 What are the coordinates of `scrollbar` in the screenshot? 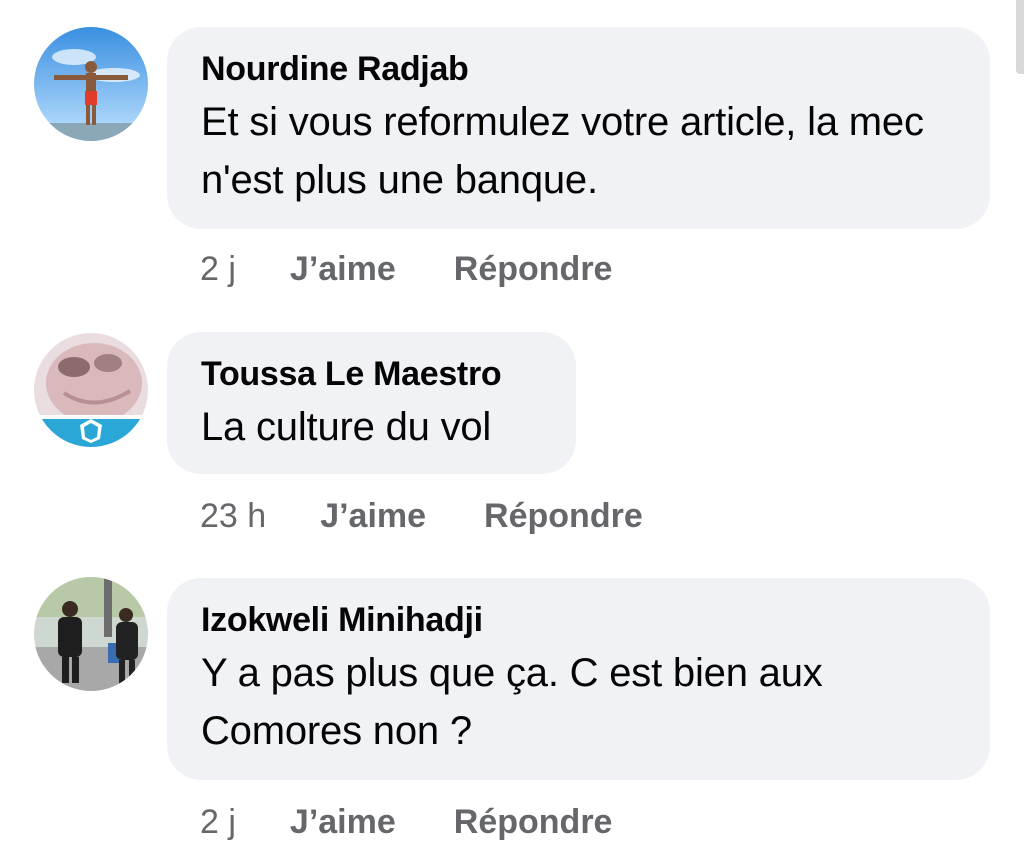 It's located at (1020, 37).